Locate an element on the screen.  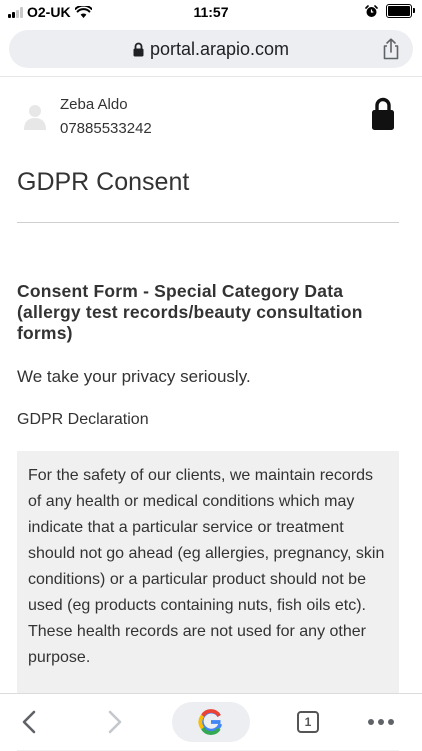
privacy-statement: We take your privacy seriously. is located at coordinates (134, 376).